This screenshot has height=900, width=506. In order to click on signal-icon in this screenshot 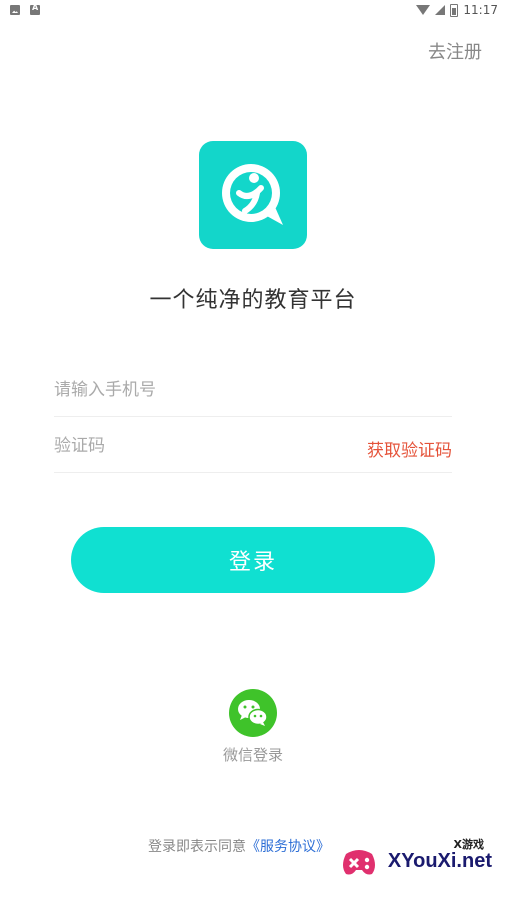, I will do `click(440, 10)`.